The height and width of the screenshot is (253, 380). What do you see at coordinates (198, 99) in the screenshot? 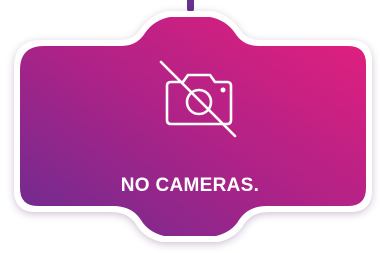
I see `camera-off-icon` at bounding box center [198, 99].